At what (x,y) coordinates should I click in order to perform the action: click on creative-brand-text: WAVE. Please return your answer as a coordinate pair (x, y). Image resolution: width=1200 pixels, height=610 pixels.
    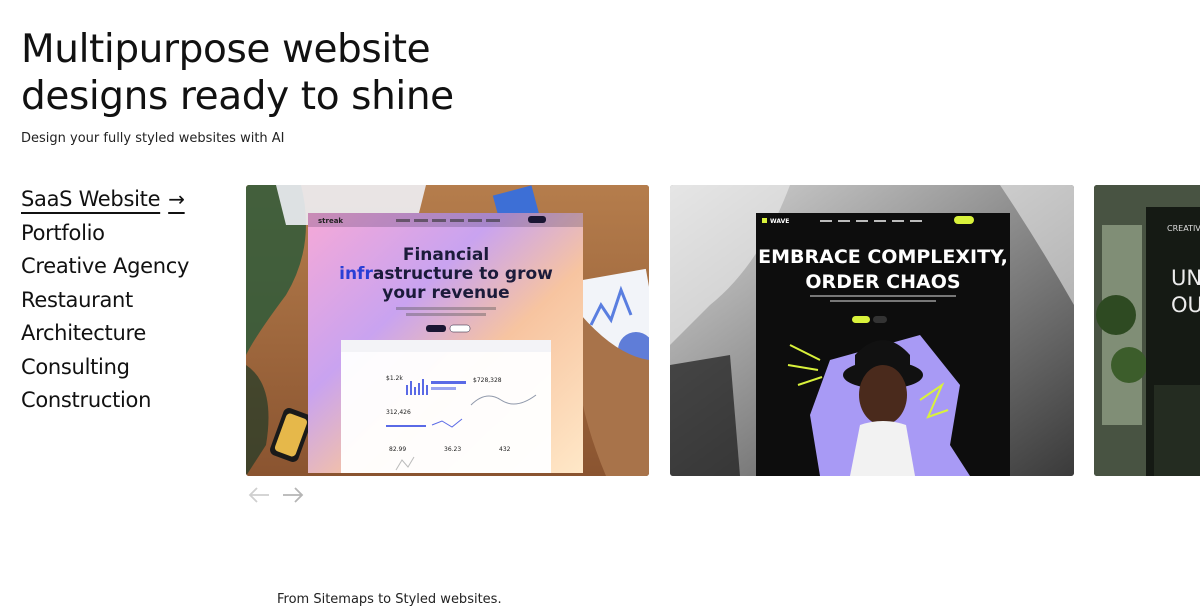
    Looking at the image, I should click on (779, 221).